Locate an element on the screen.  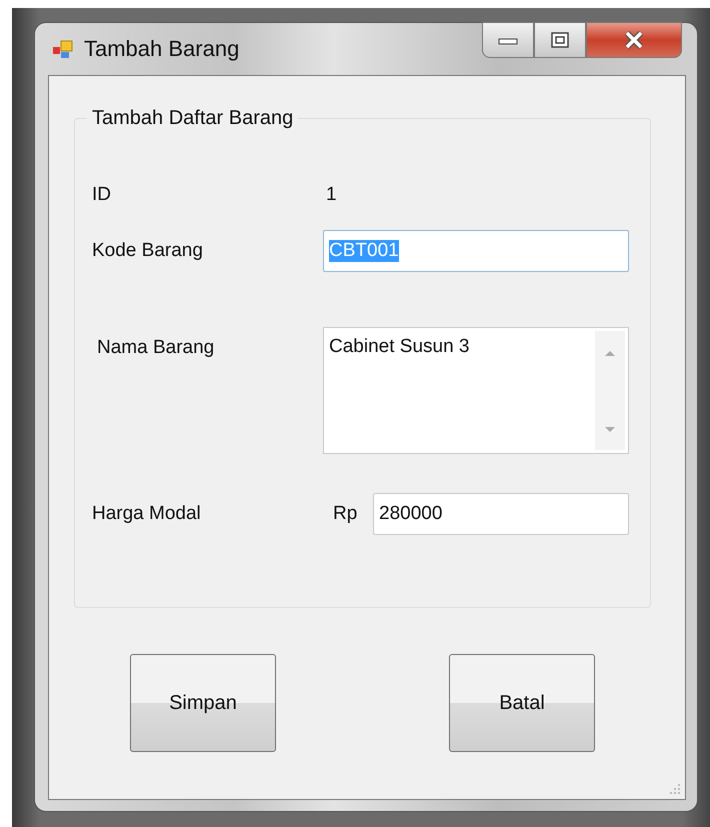
close-button is located at coordinates (634, 40).